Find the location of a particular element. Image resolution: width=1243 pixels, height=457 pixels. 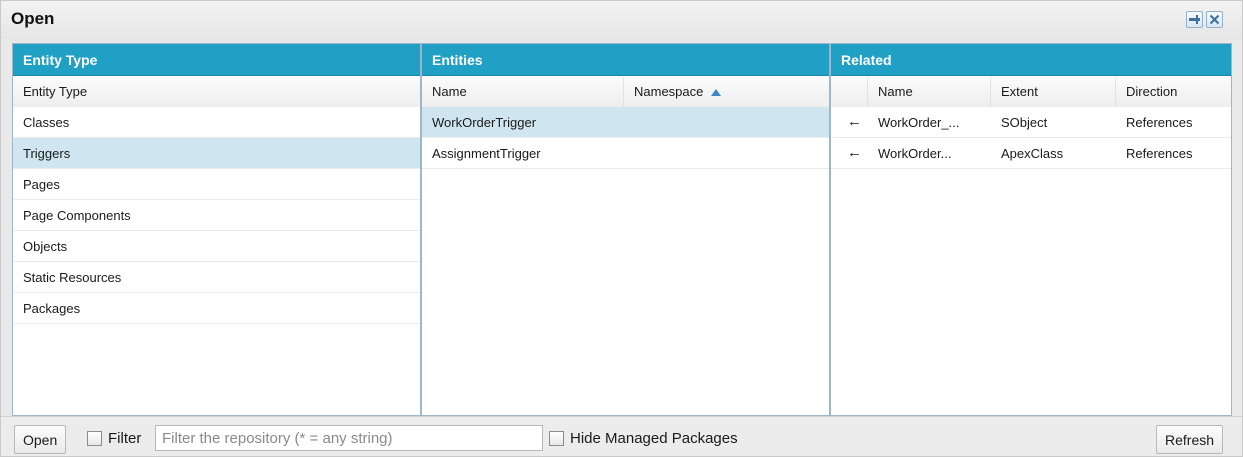

pin-icon is located at coordinates (1194, 19).